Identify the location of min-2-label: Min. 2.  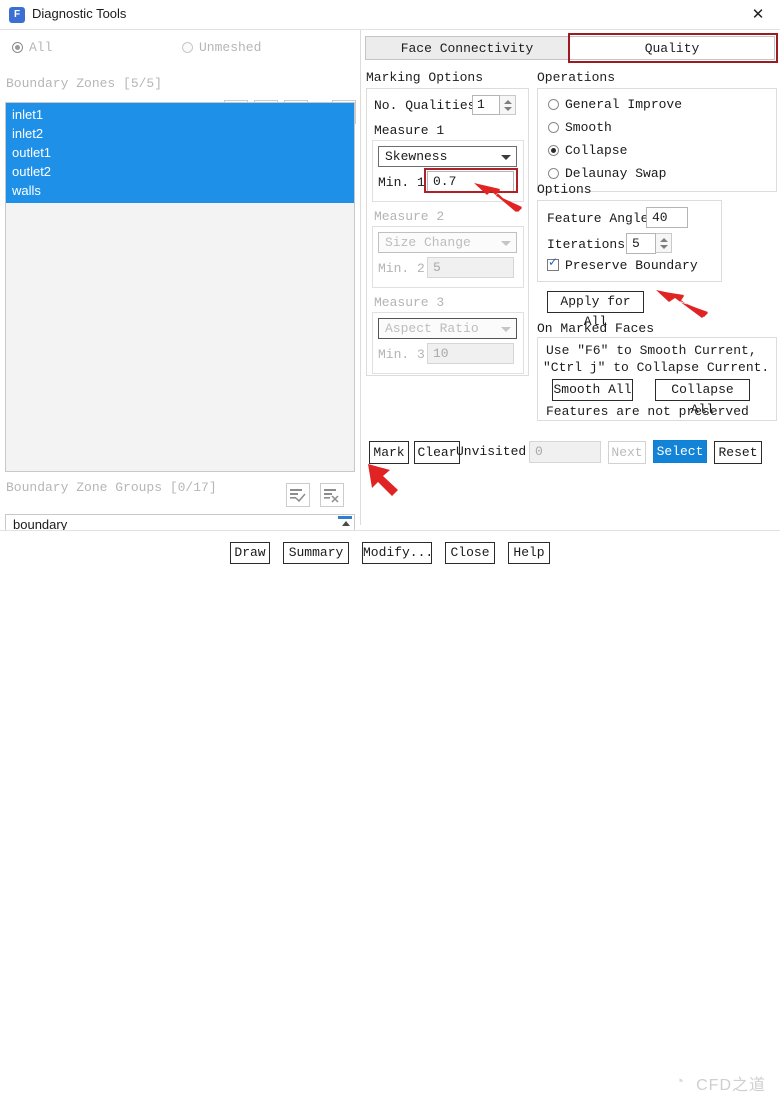
(401, 268).